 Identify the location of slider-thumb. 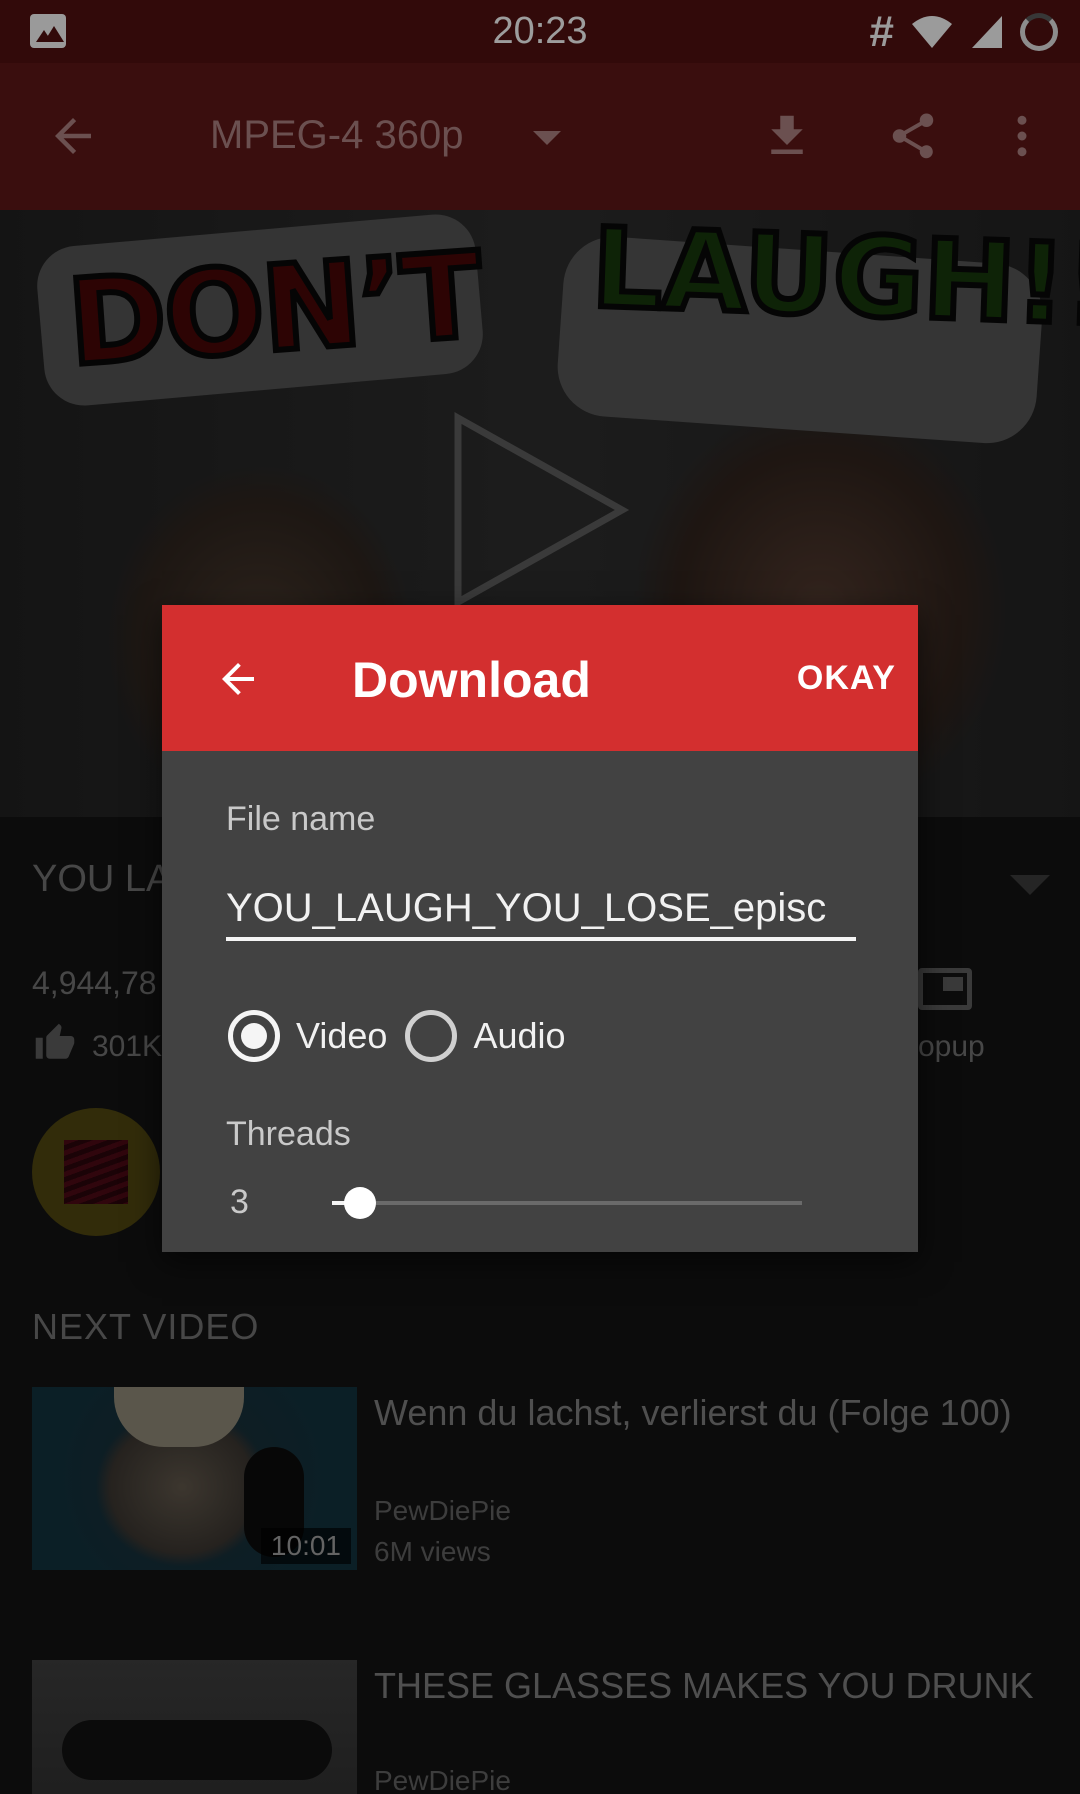
(360, 1203).